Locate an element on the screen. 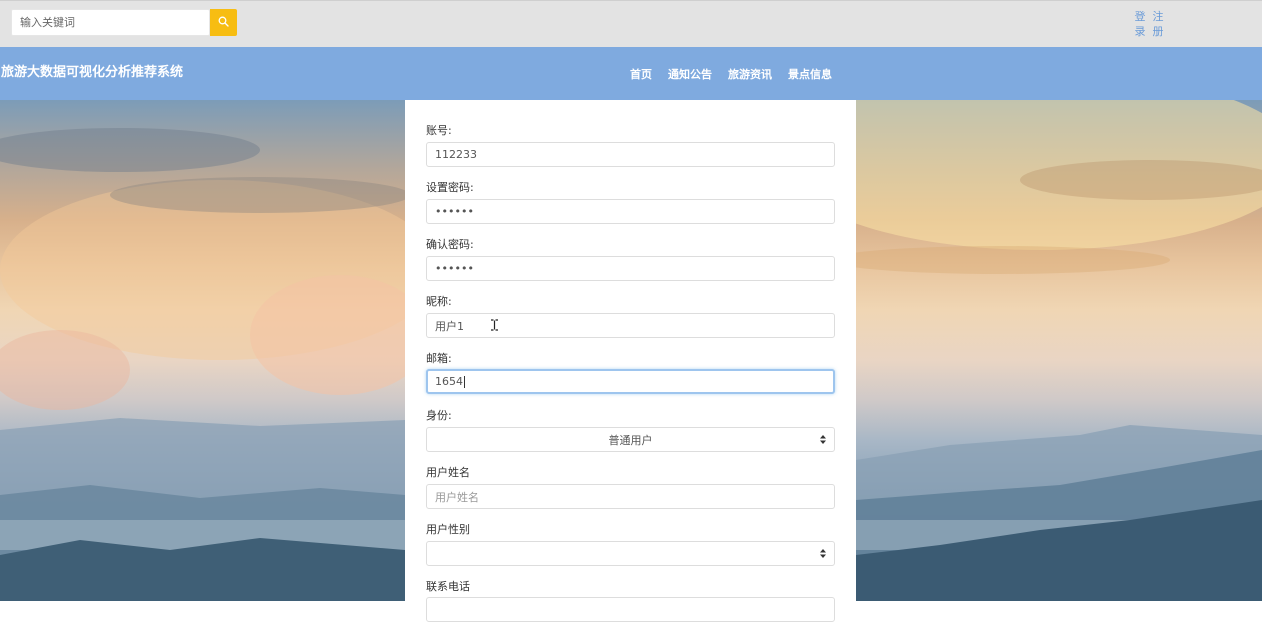 The height and width of the screenshot is (622, 1262). phone-label: 联系电话 is located at coordinates (448, 586).